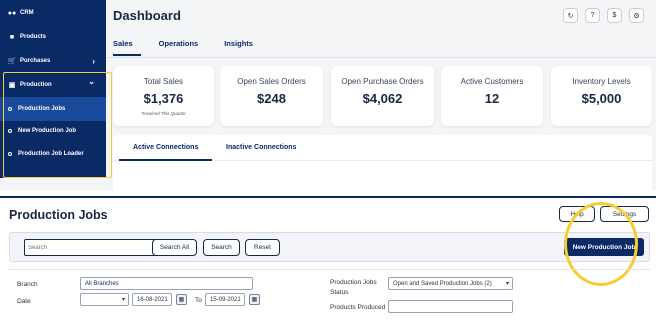 This screenshot has width=656, height=332. Describe the element at coordinates (198, 300) in the screenshot. I see `date-to-label: To` at that location.